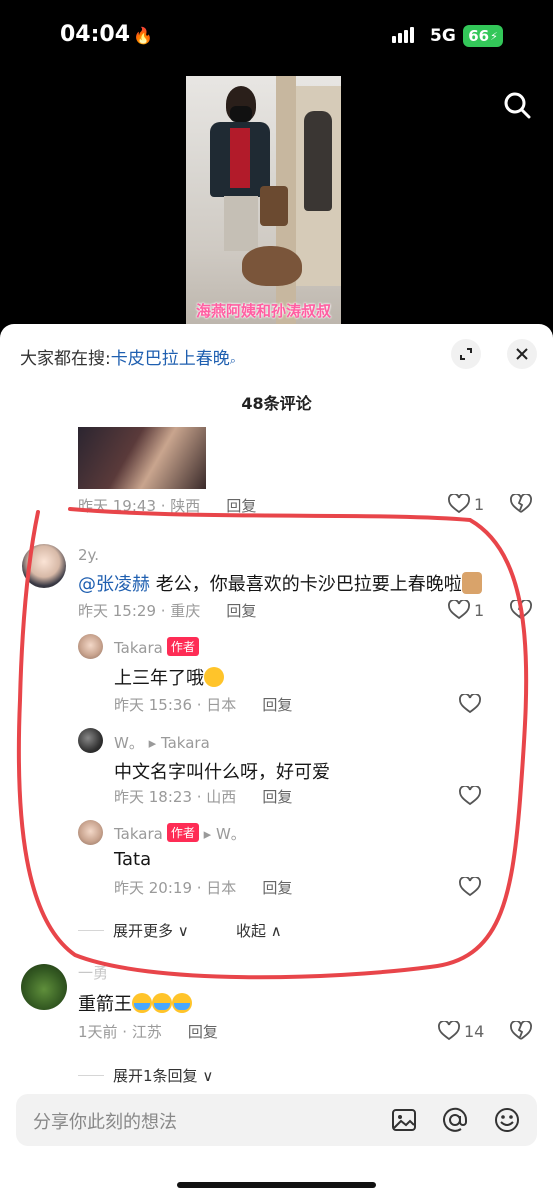 The image size is (553, 1200). Describe the element at coordinates (156, 647) in the screenshot. I see `reply-username: Takara 作者` at that location.